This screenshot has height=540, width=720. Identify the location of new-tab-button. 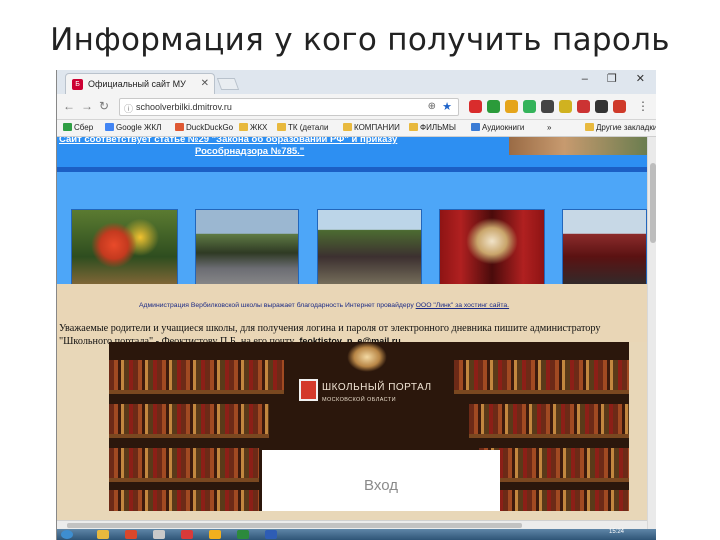
(228, 84).